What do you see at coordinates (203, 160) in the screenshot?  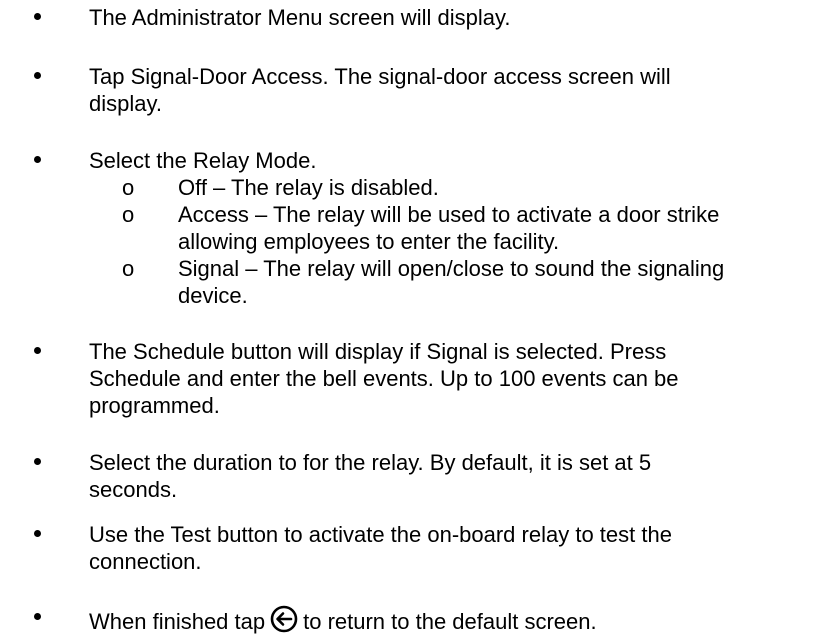 I see `list-item-text: Select the Relay Mode.` at bounding box center [203, 160].